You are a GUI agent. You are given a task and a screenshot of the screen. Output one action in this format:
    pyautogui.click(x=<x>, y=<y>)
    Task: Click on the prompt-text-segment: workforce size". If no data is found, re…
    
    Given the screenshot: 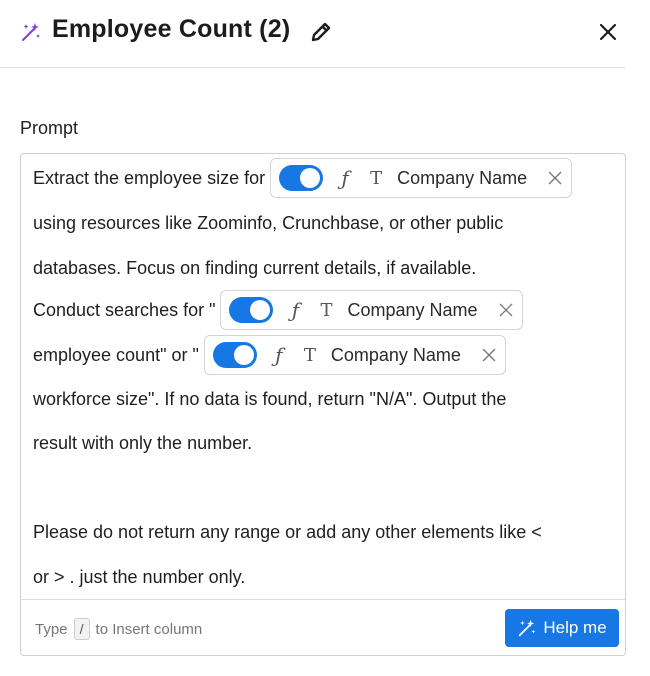 What is the action you would take?
    pyautogui.click(x=270, y=398)
    